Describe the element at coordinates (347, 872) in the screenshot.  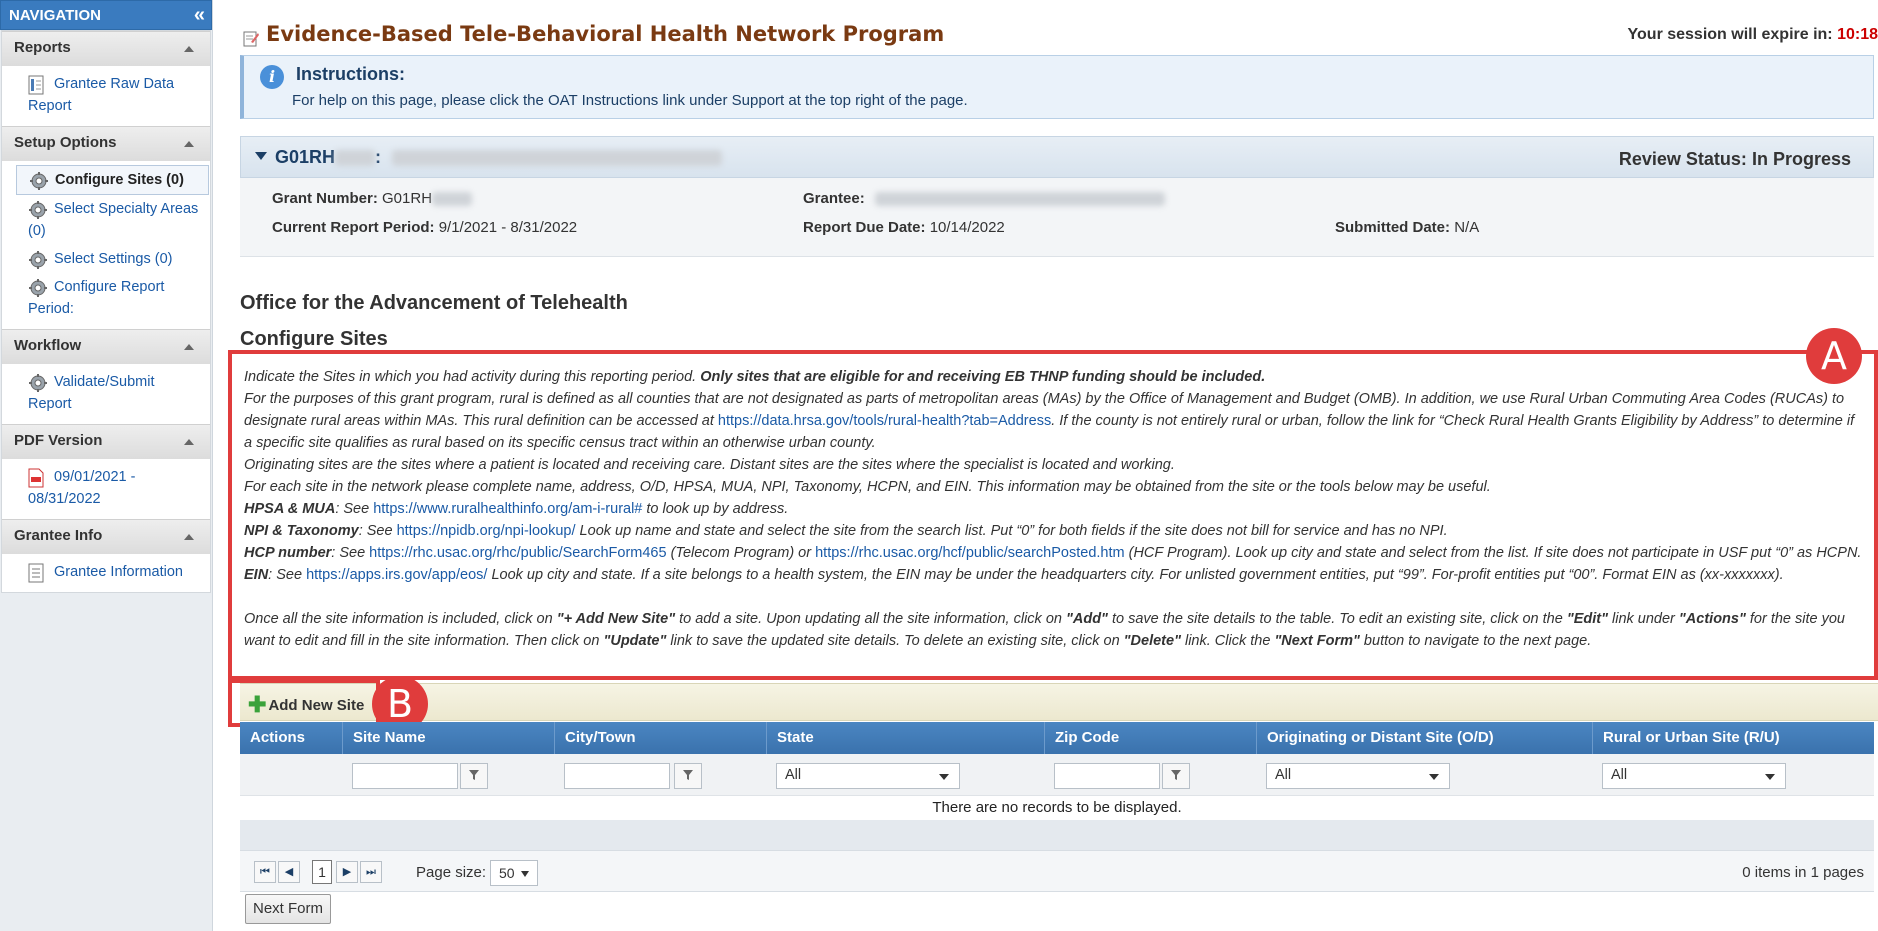
I see `next-page-icon: ▶` at that location.